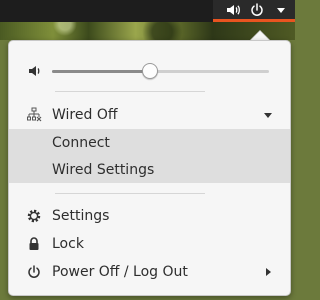  What do you see at coordinates (149, 215) in the screenshot?
I see `settings-menu-item: Settings` at bounding box center [149, 215].